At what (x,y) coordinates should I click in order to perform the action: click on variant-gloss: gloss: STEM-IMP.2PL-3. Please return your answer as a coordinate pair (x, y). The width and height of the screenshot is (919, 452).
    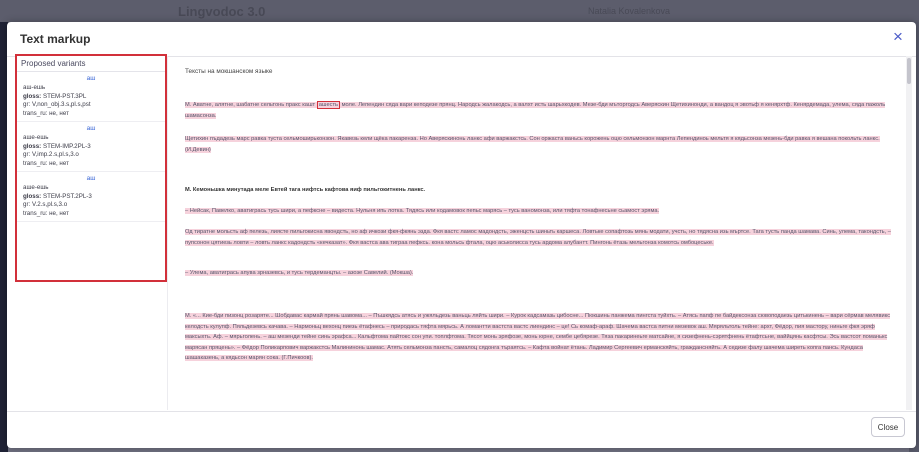
    Looking at the image, I should click on (57, 146).